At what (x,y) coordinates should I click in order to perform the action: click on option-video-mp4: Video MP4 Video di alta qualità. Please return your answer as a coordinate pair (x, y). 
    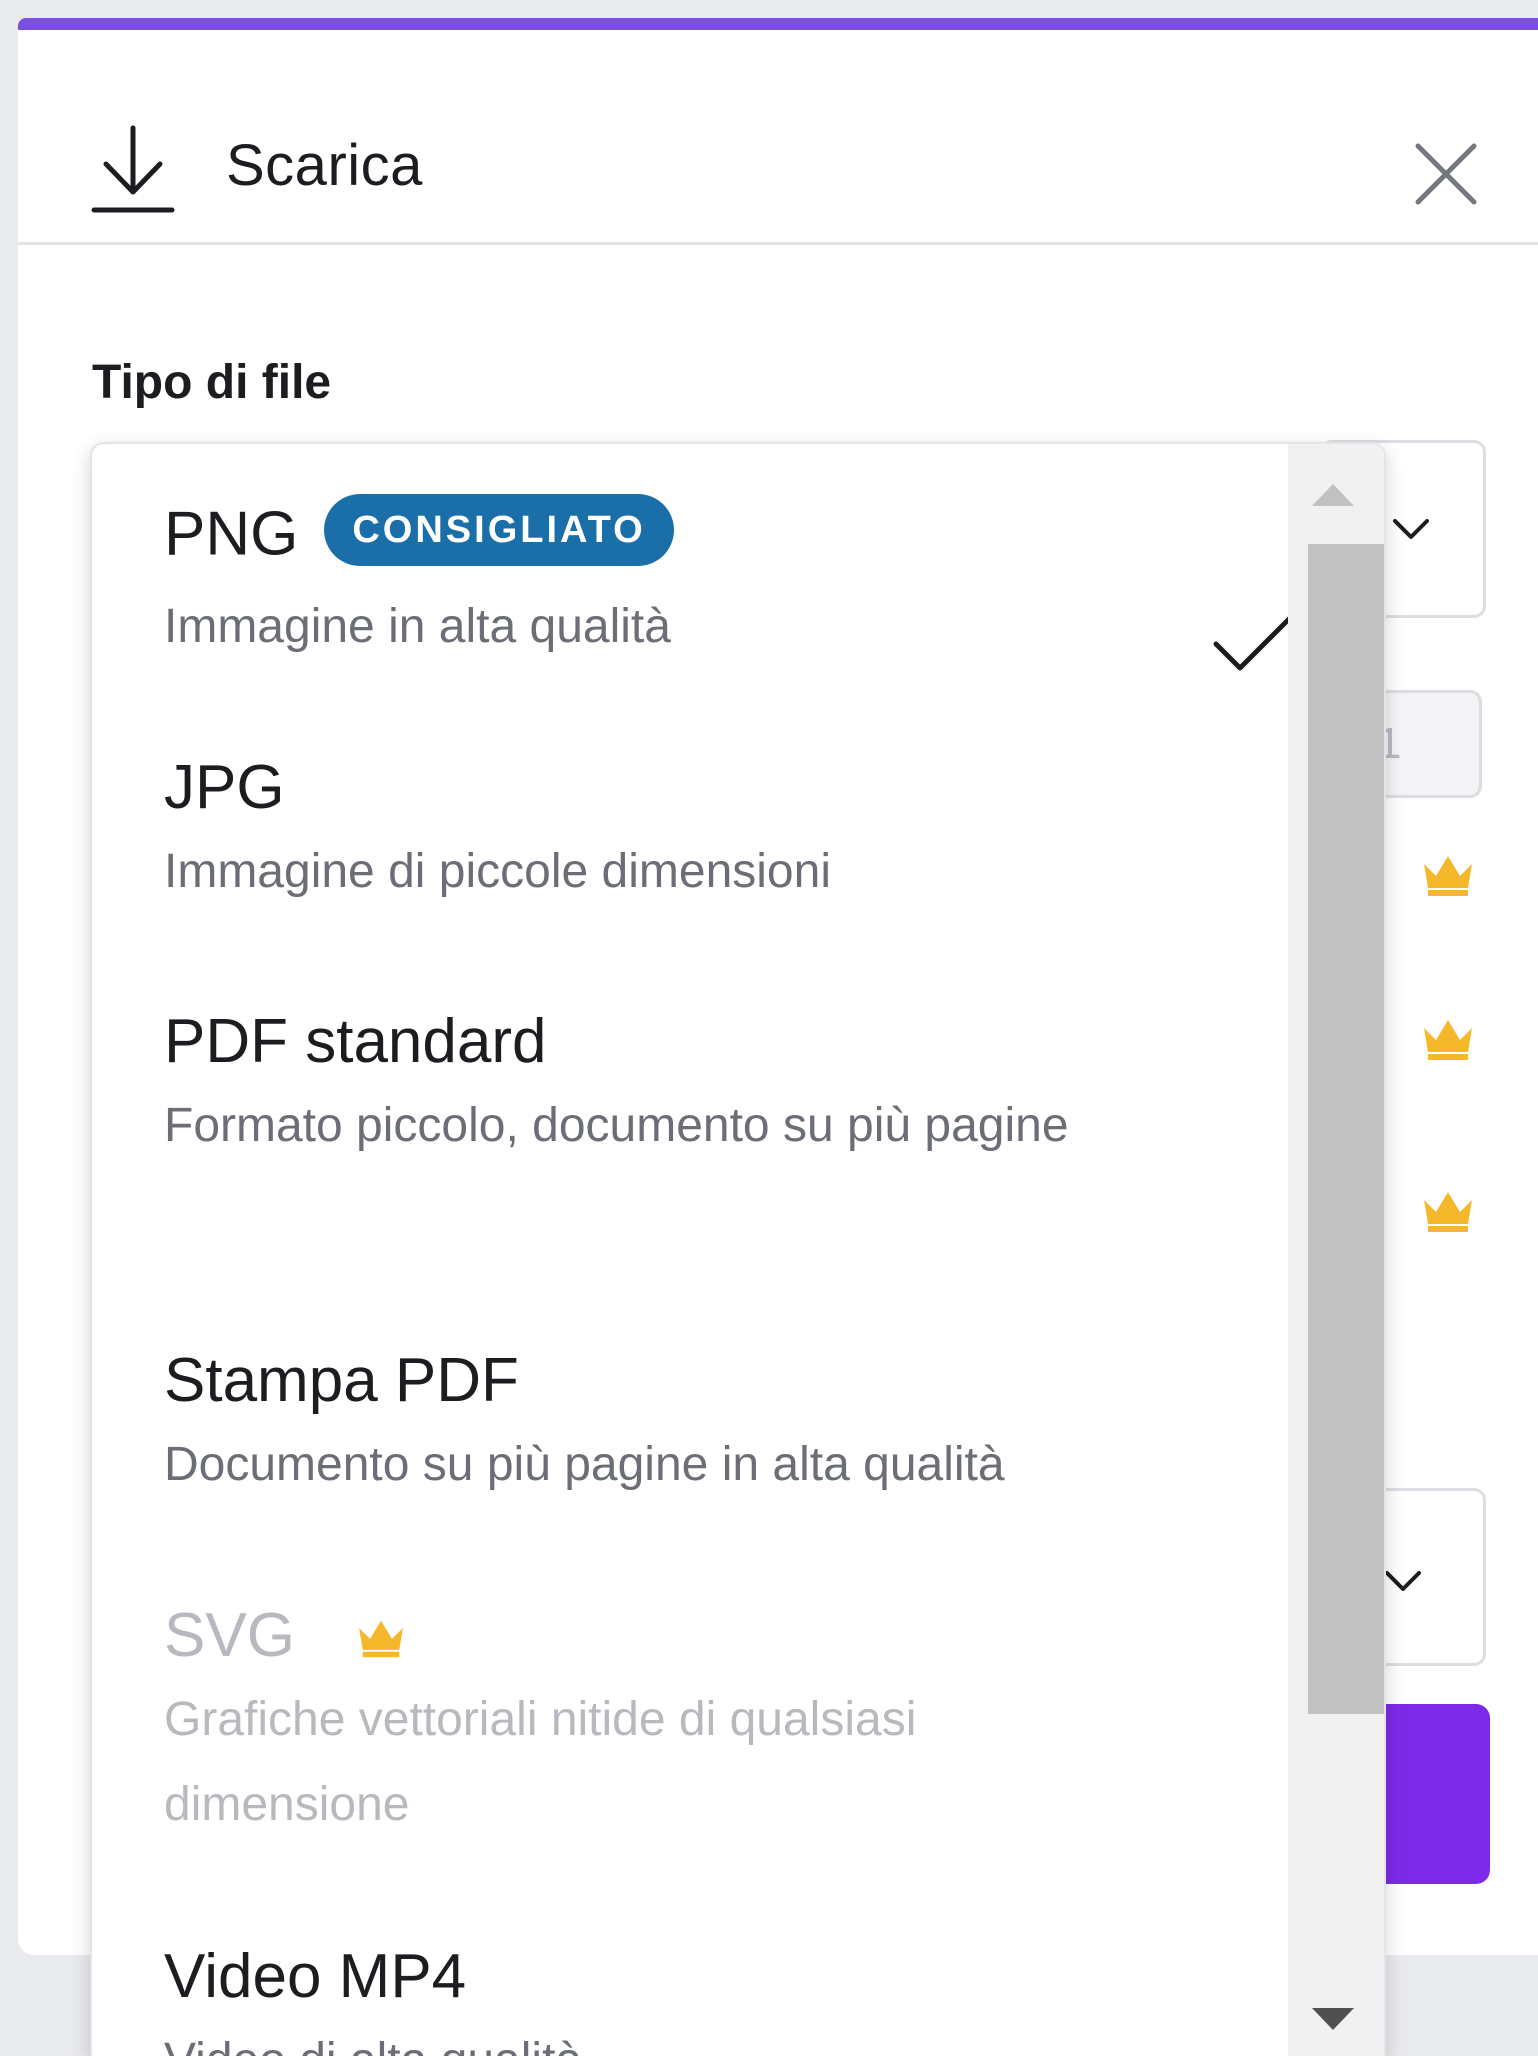
    Looking at the image, I should click on (714, 2001).